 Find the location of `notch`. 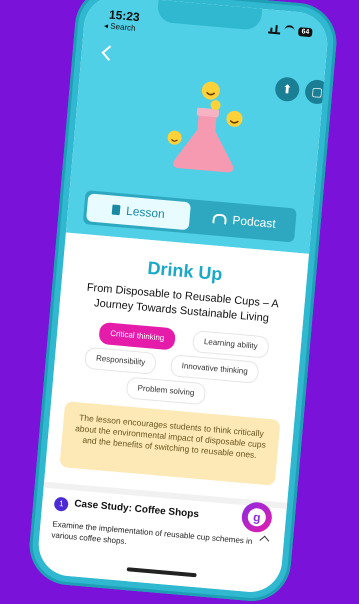

notch is located at coordinates (209, 15).